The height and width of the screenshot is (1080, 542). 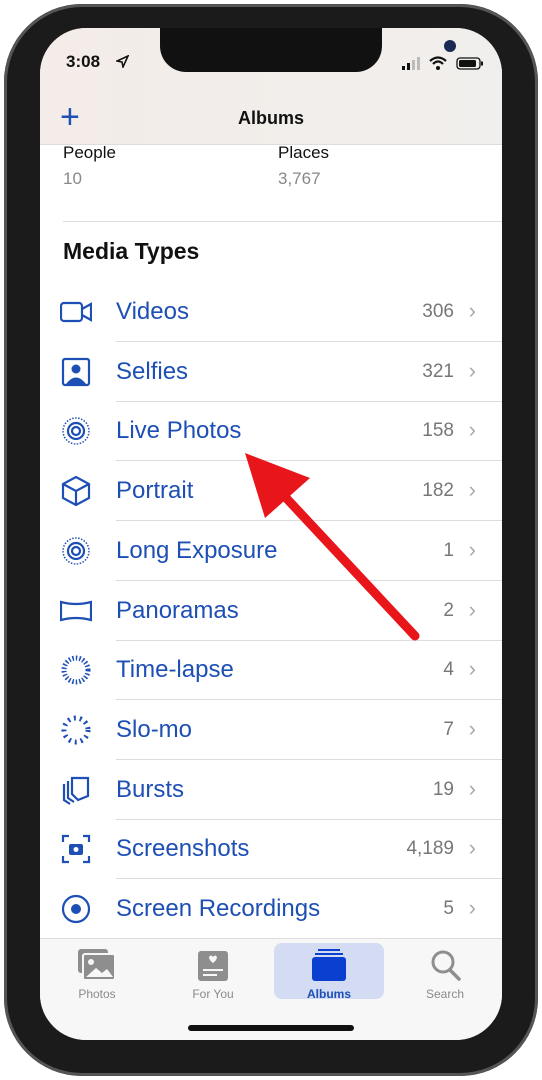 What do you see at coordinates (213, 966) in the screenshot?
I see `for-you-icon` at bounding box center [213, 966].